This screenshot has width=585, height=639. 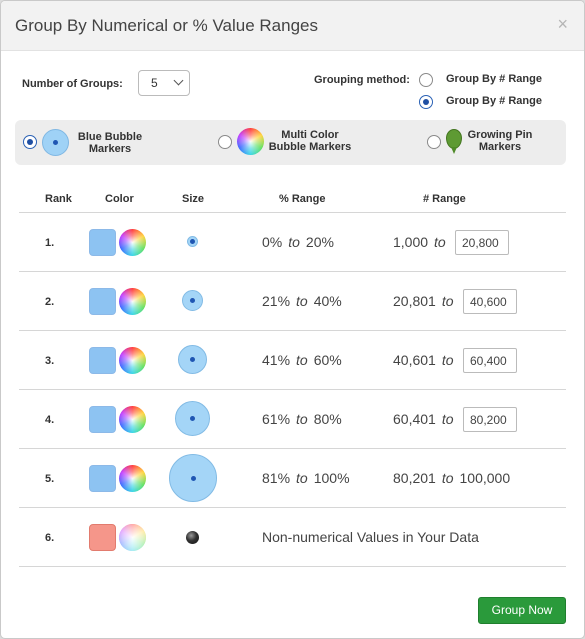 What do you see at coordinates (302, 360) in the screenshot?
I see `pct-range: 41% to 60%` at bounding box center [302, 360].